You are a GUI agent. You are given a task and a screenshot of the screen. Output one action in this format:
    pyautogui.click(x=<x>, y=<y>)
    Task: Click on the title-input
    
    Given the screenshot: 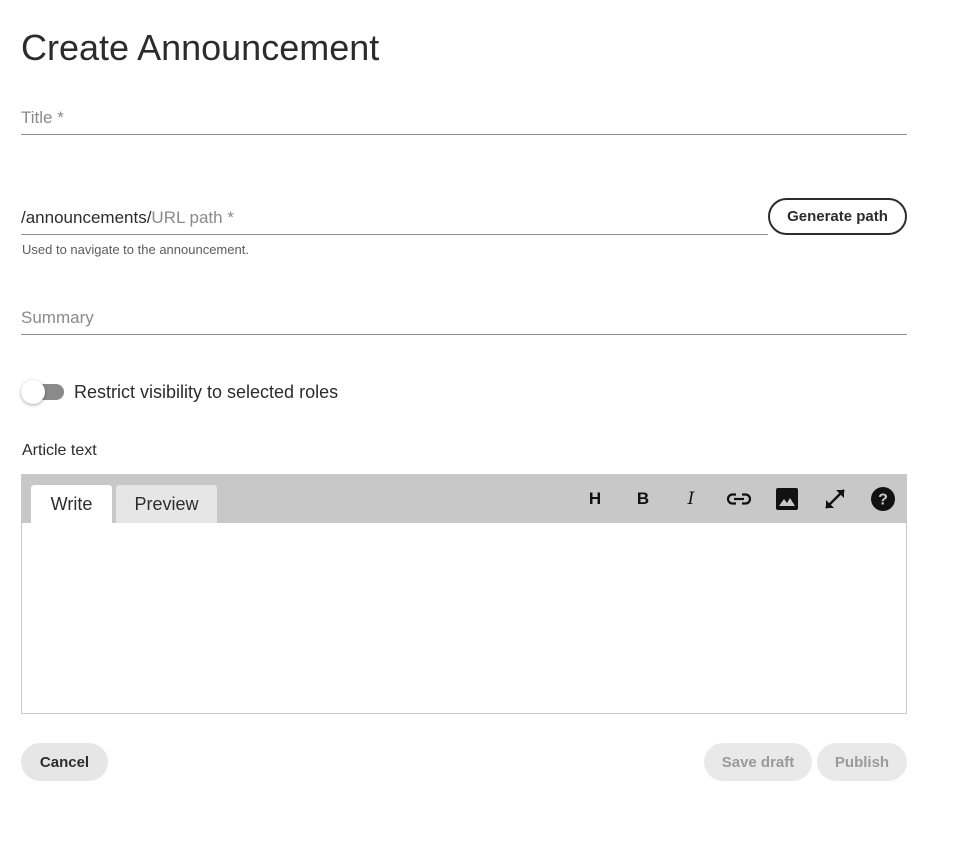 What is the action you would take?
    pyautogui.click(x=464, y=118)
    